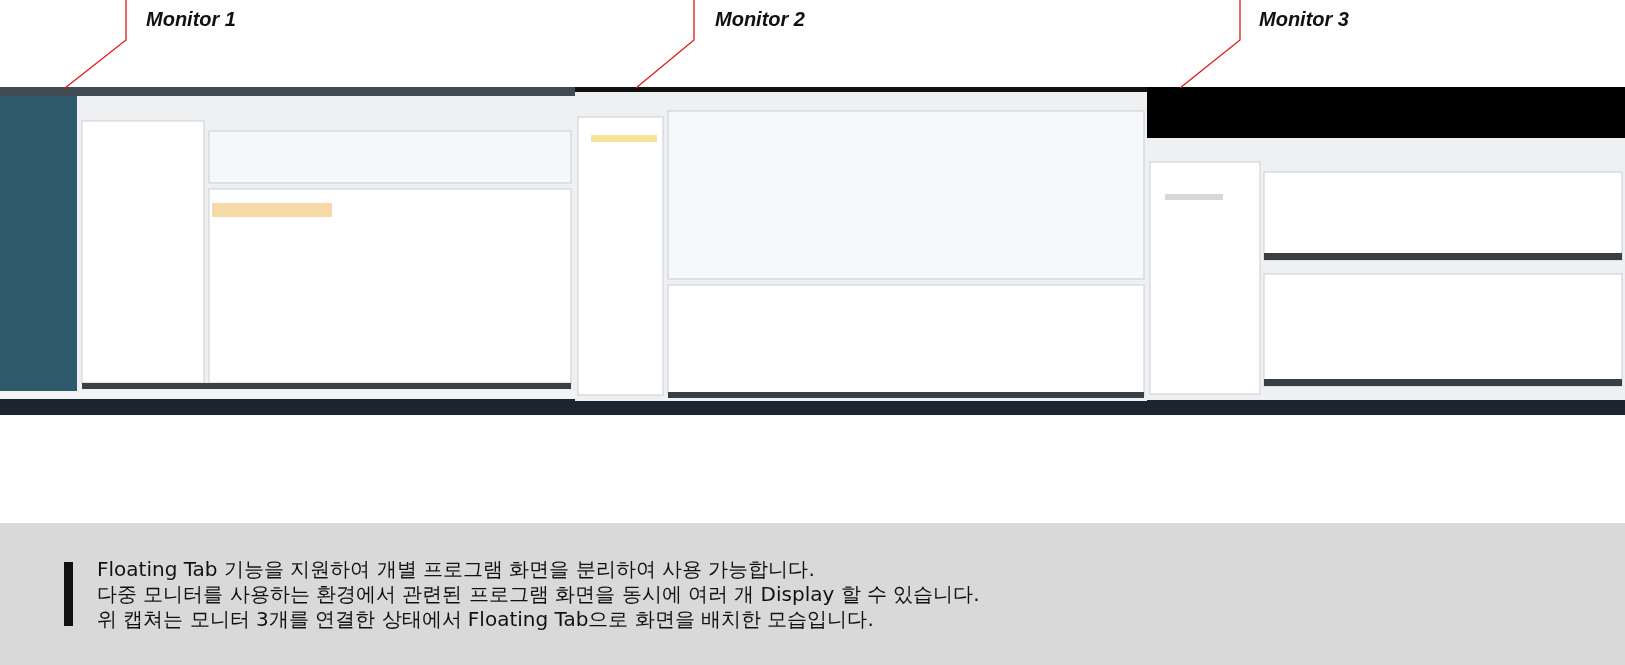 The height and width of the screenshot is (665, 1625). Describe the element at coordinates (486, 619) in the screenshot. I see `caption-text: 위 캡쳐는 모니터 3개를 연결한 상태에서 Floating Tab으로 화면을 배치한 모습입니다.` at that location.